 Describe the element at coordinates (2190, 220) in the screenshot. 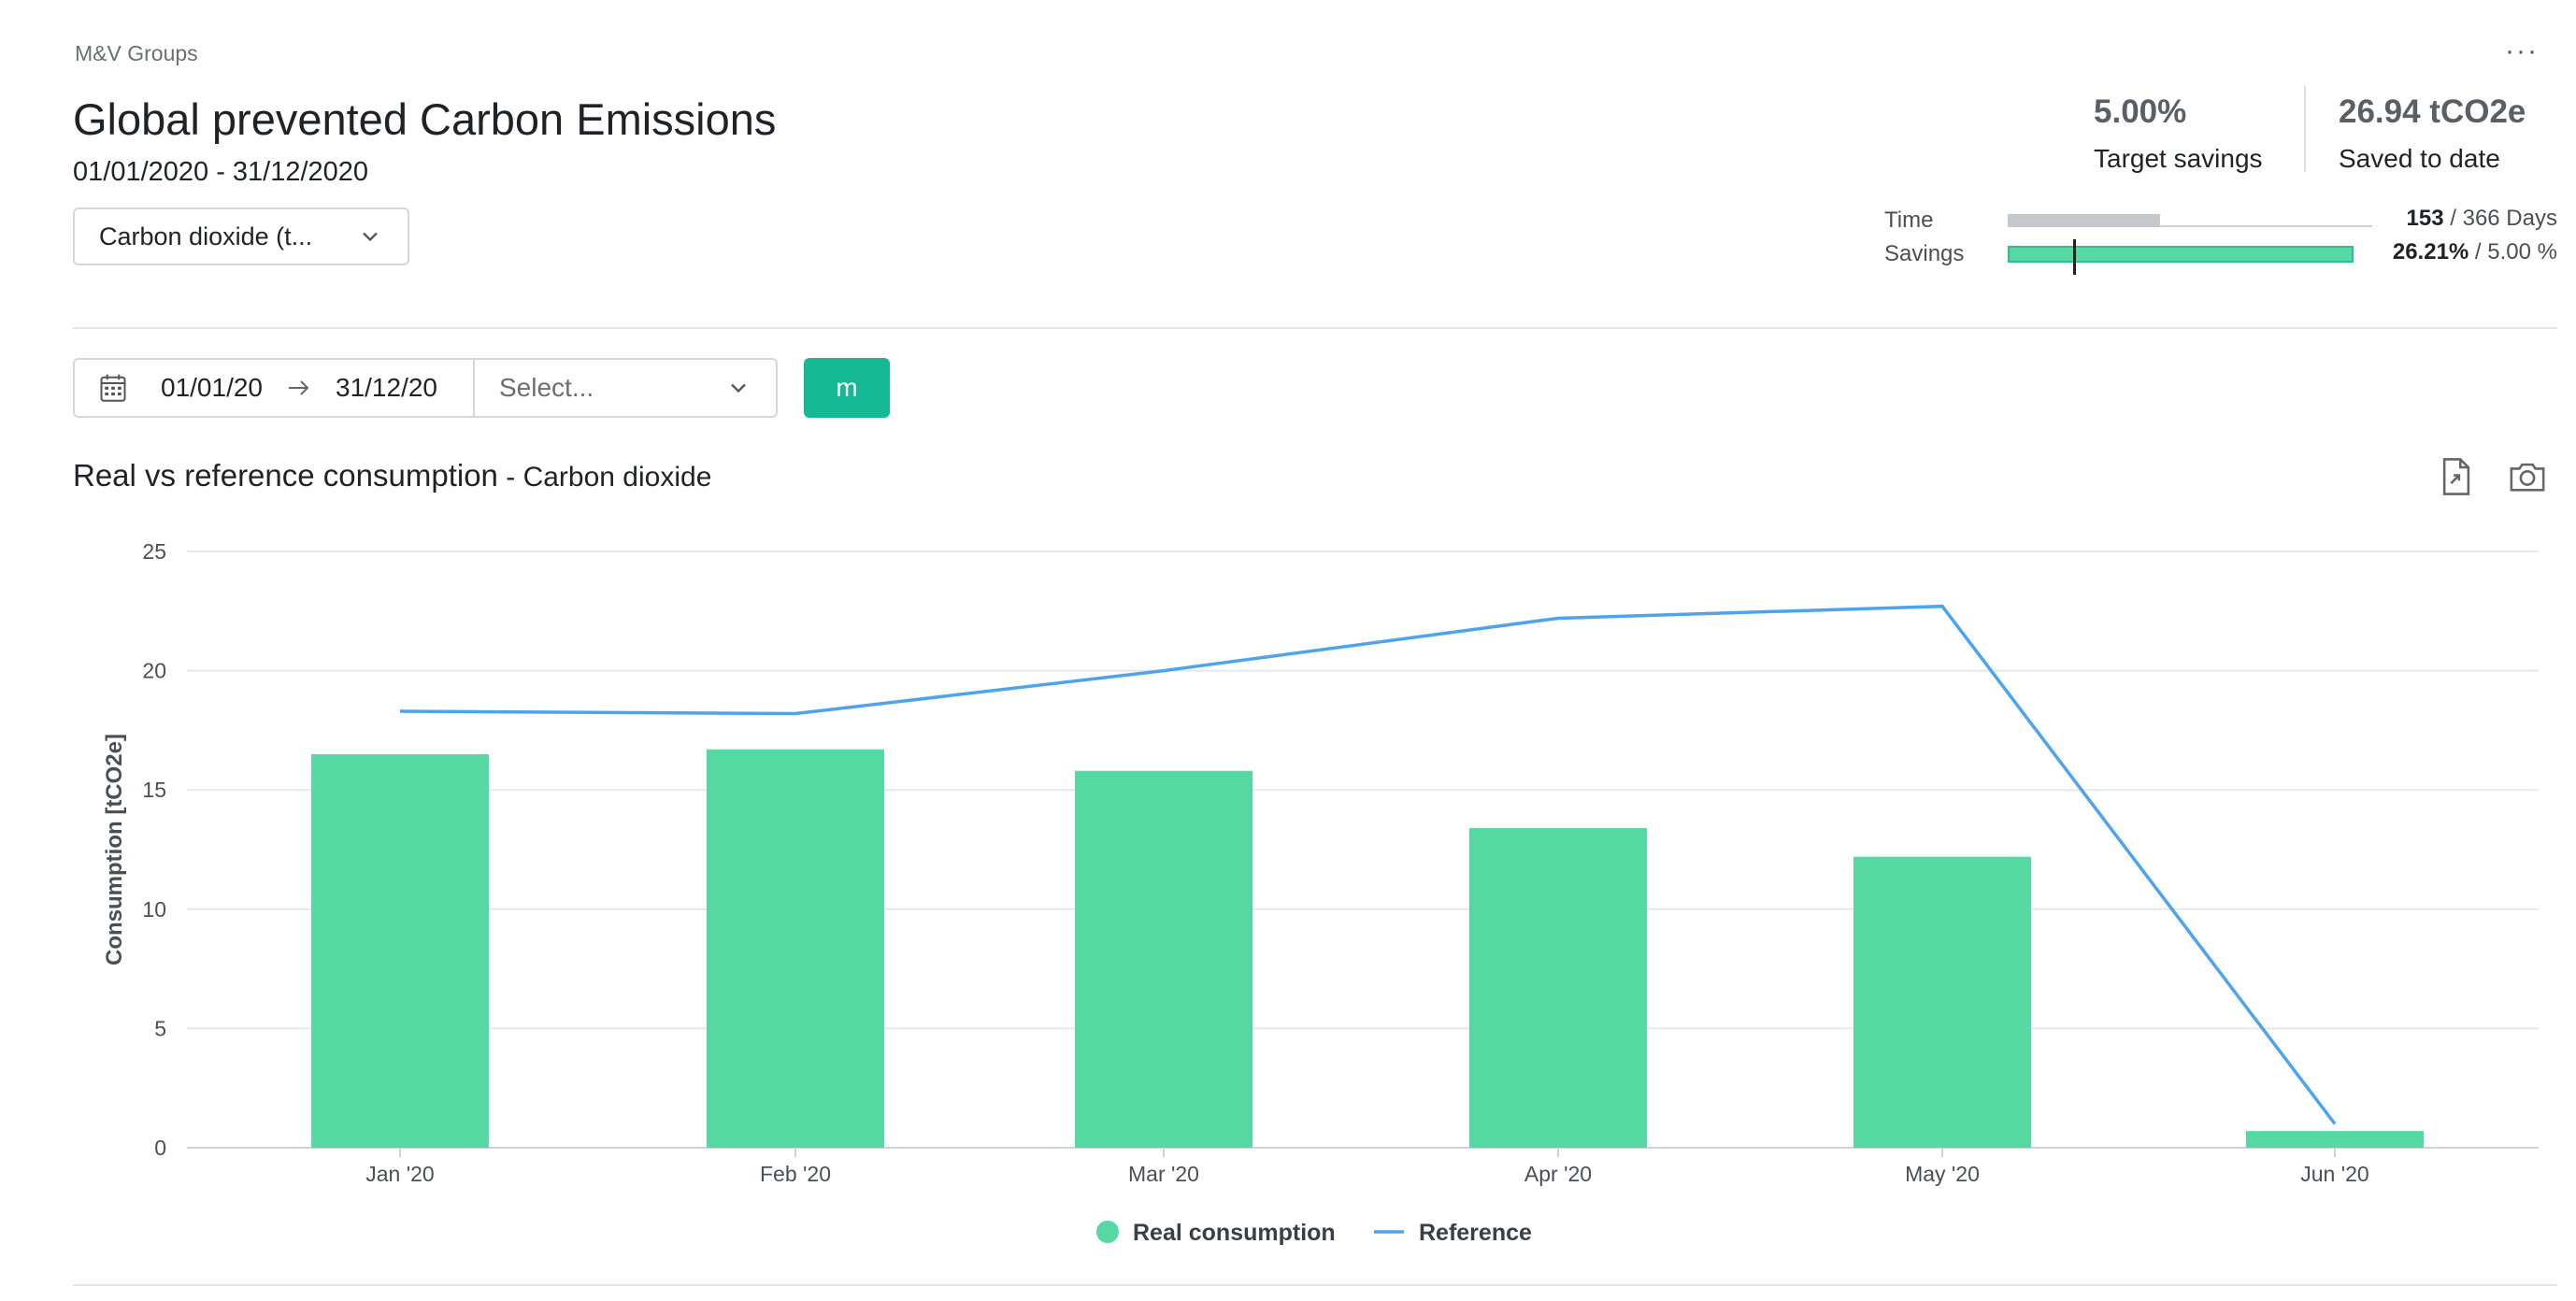

I see `time-progress-bar` at that location.